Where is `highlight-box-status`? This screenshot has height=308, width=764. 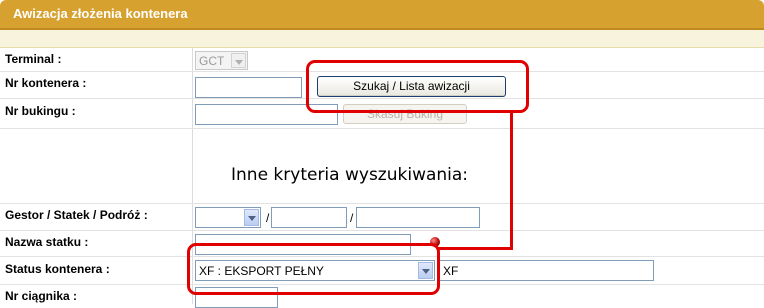 highlight-box-status is located at coordinates (313, 269).